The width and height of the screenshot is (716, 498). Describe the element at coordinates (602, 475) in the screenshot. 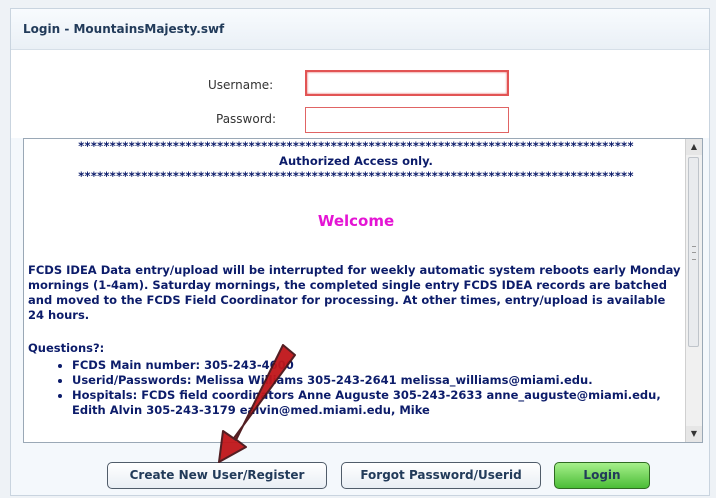

I see `login-button: Login` at that location.